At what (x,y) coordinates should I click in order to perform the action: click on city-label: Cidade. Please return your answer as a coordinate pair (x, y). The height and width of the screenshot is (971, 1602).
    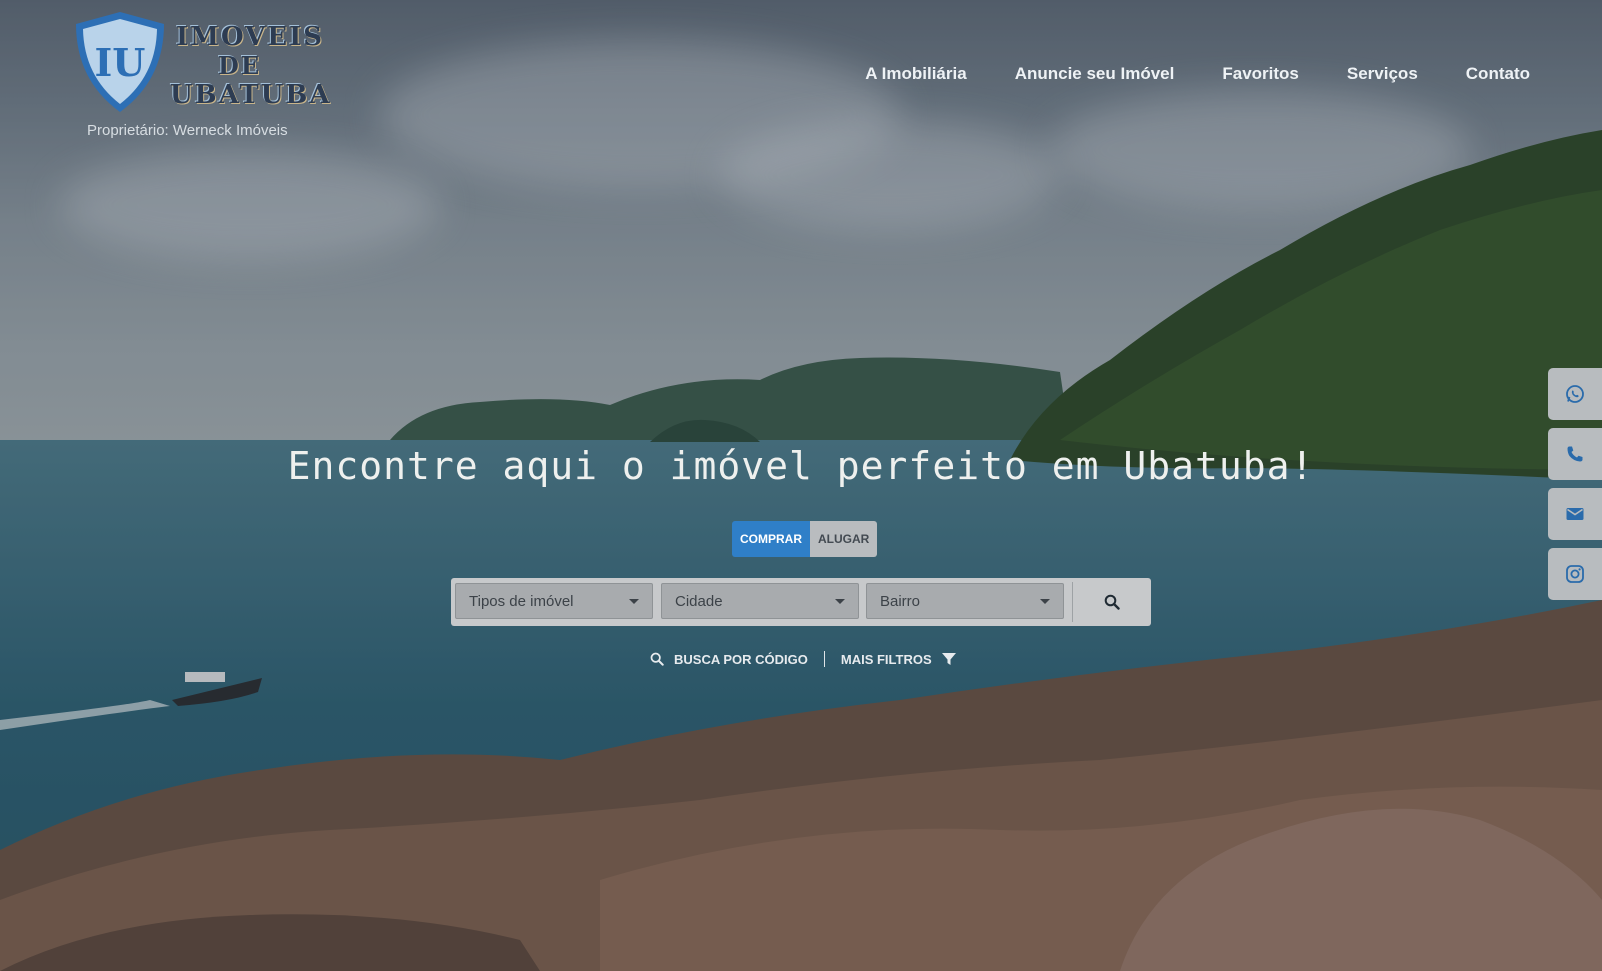
    Looking at the image, I should click on (699, 601).